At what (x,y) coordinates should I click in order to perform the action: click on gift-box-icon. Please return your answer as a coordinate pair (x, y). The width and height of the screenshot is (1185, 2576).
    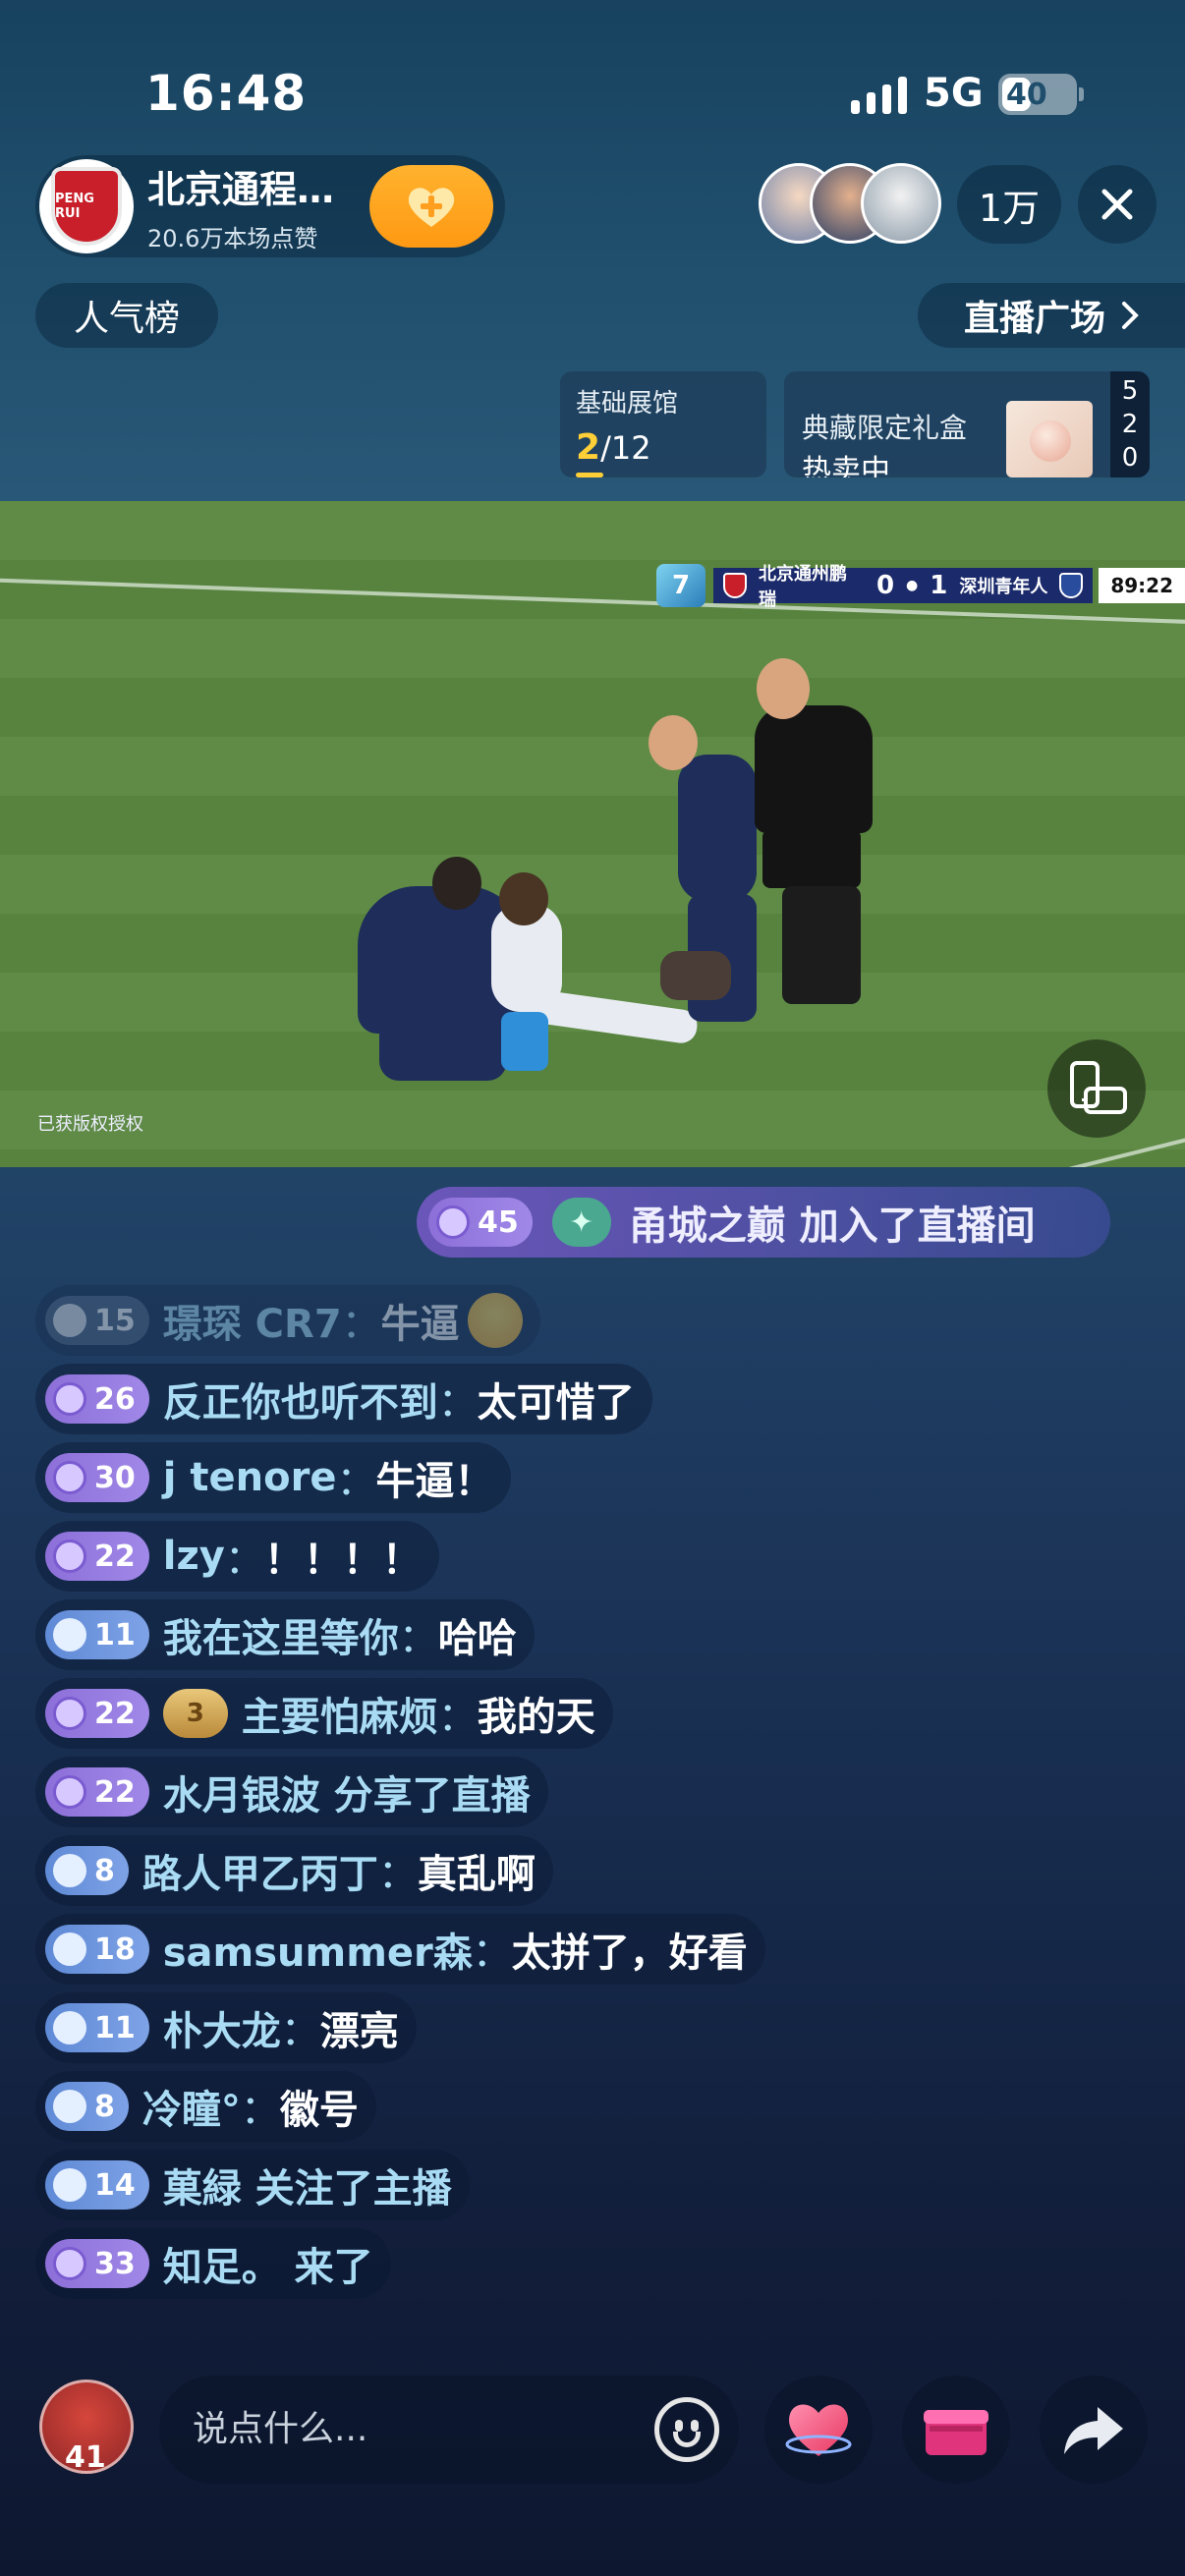
    Looking at the image, I should click on (956, 2432).